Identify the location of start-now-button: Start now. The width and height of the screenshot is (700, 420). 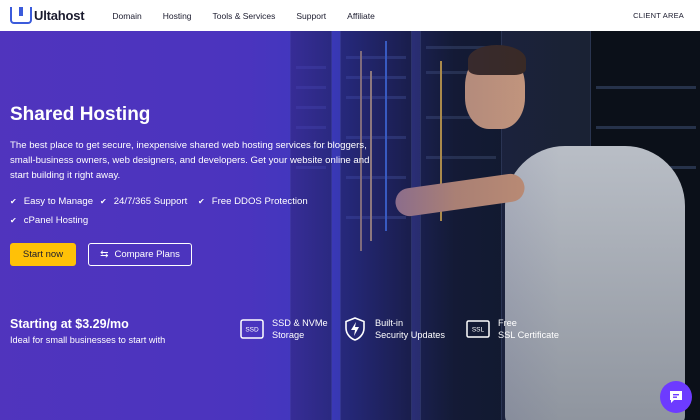
(43, 254).